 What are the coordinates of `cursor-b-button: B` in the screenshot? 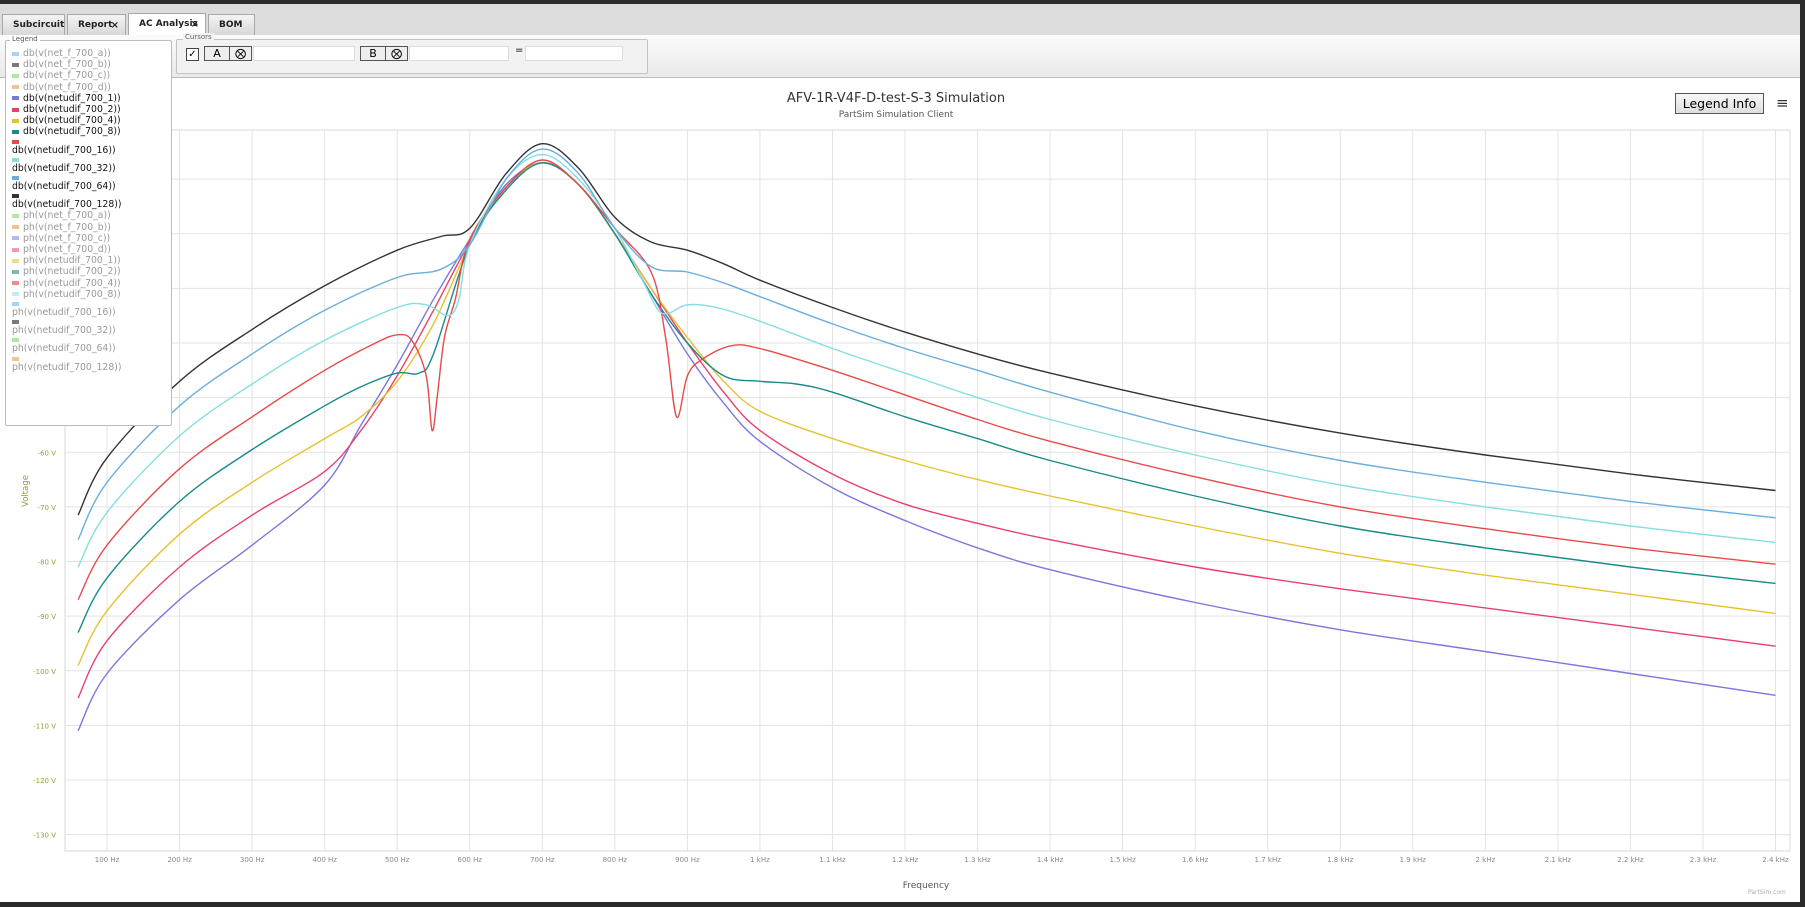 It's located at (373, 53).